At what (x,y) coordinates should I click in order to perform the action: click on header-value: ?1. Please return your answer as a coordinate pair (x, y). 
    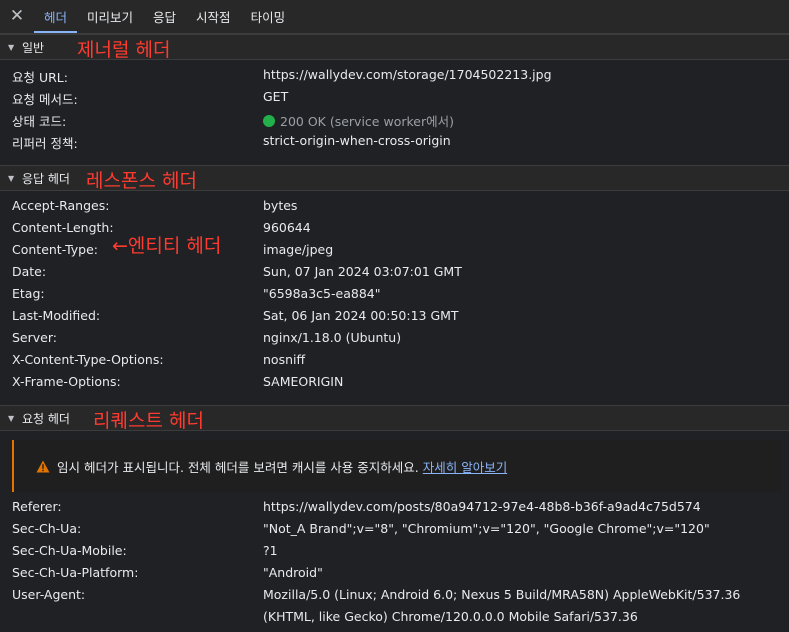
    Looking at the image, I should click on (270, 550).